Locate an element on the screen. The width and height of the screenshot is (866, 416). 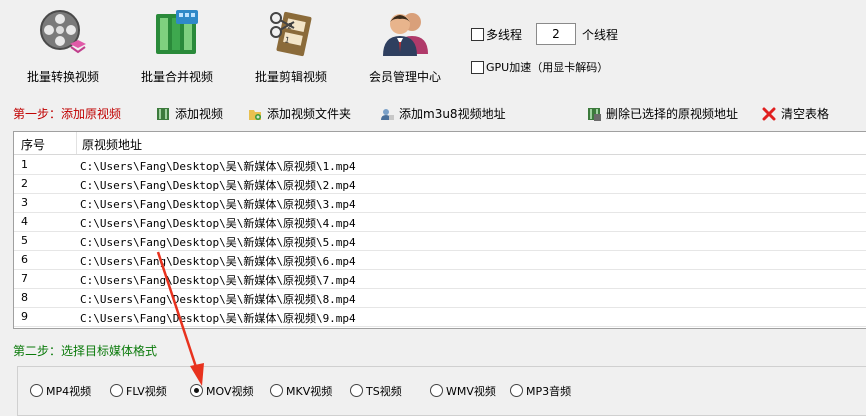
format-radio: MP3音频 is located at coordinates (540, 391).